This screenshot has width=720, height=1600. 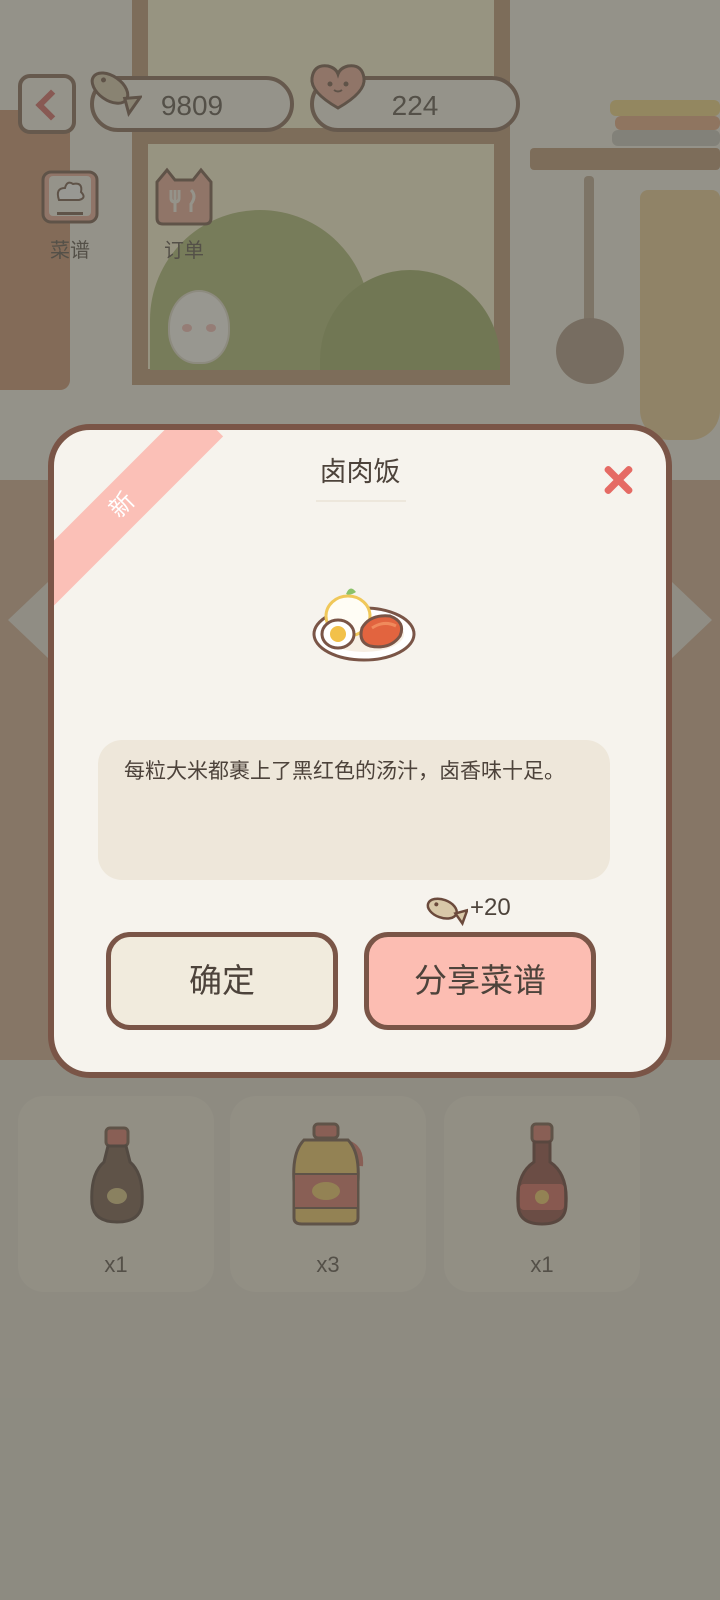 What do you see at coordinates (344, 771) in the screenshot?
I see `dish-description: 每粒大米都裹上了黑红色的汤汁，卤香味十足。` at bounding box center [344, 771].